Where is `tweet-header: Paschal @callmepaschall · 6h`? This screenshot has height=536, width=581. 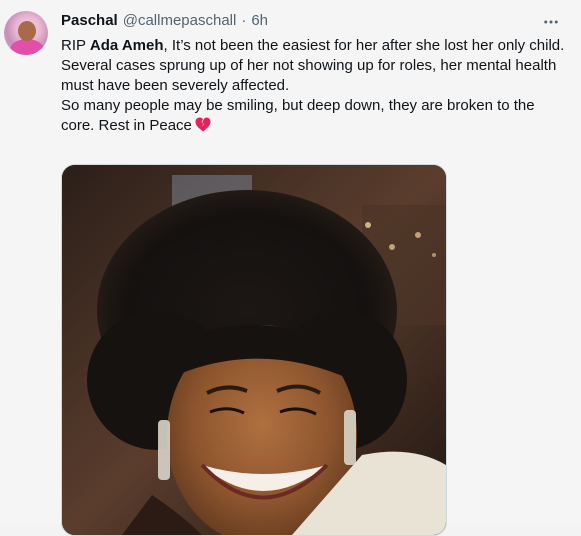 tweet-header: Paschal @callmepaschall · 6h is located at coordinates (164, 22).